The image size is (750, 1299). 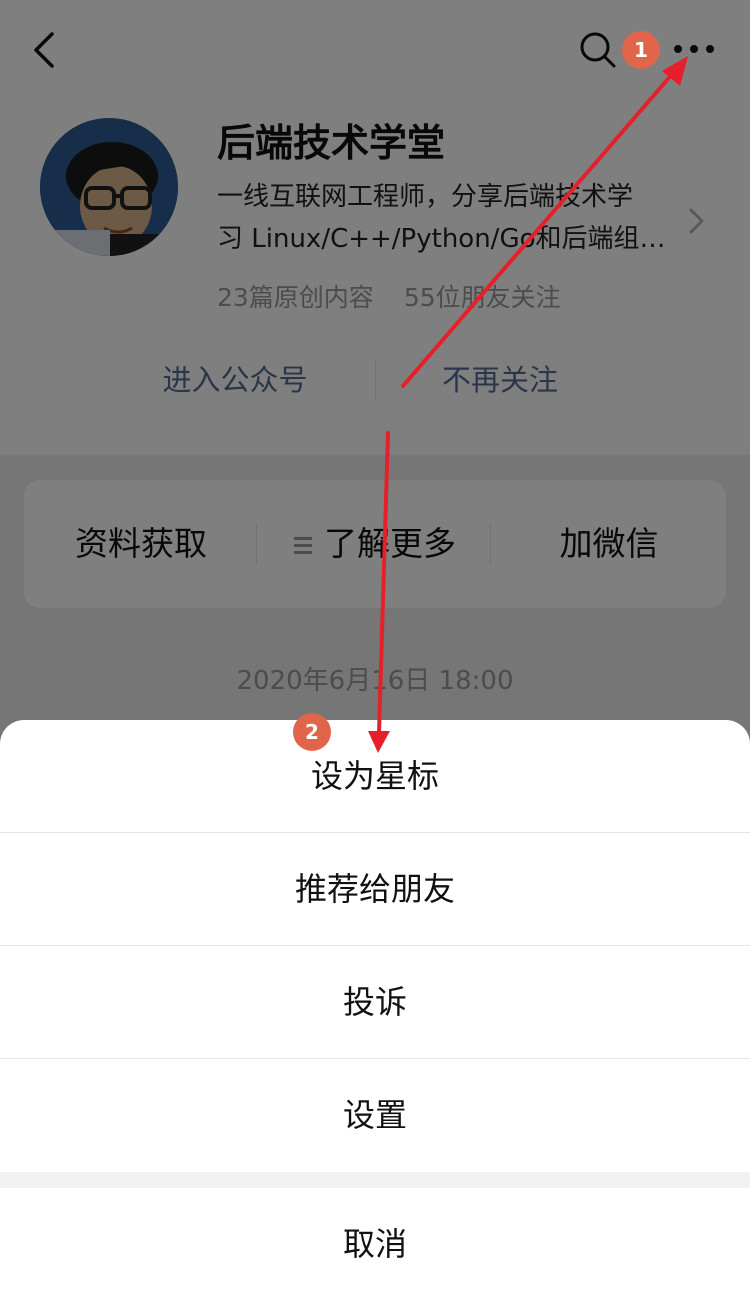 I want to click on set-star-button: 设为星标, so click(x=375, y=776).